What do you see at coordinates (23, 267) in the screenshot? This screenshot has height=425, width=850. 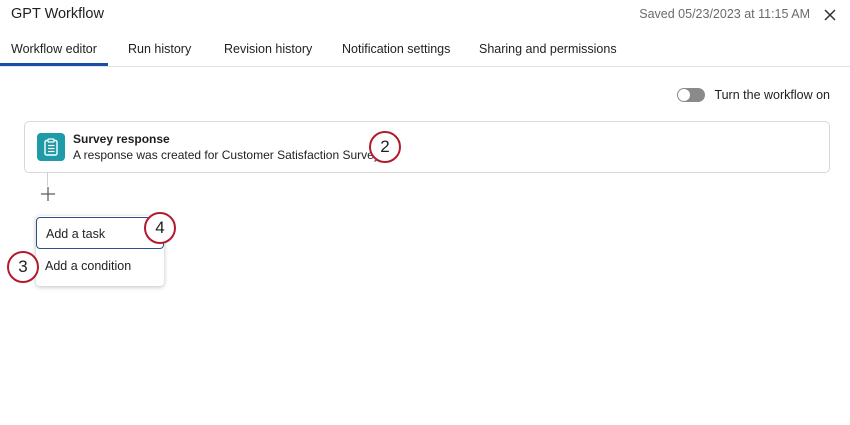 I see `callout-marker: 3` at bounding box center [23, 267].